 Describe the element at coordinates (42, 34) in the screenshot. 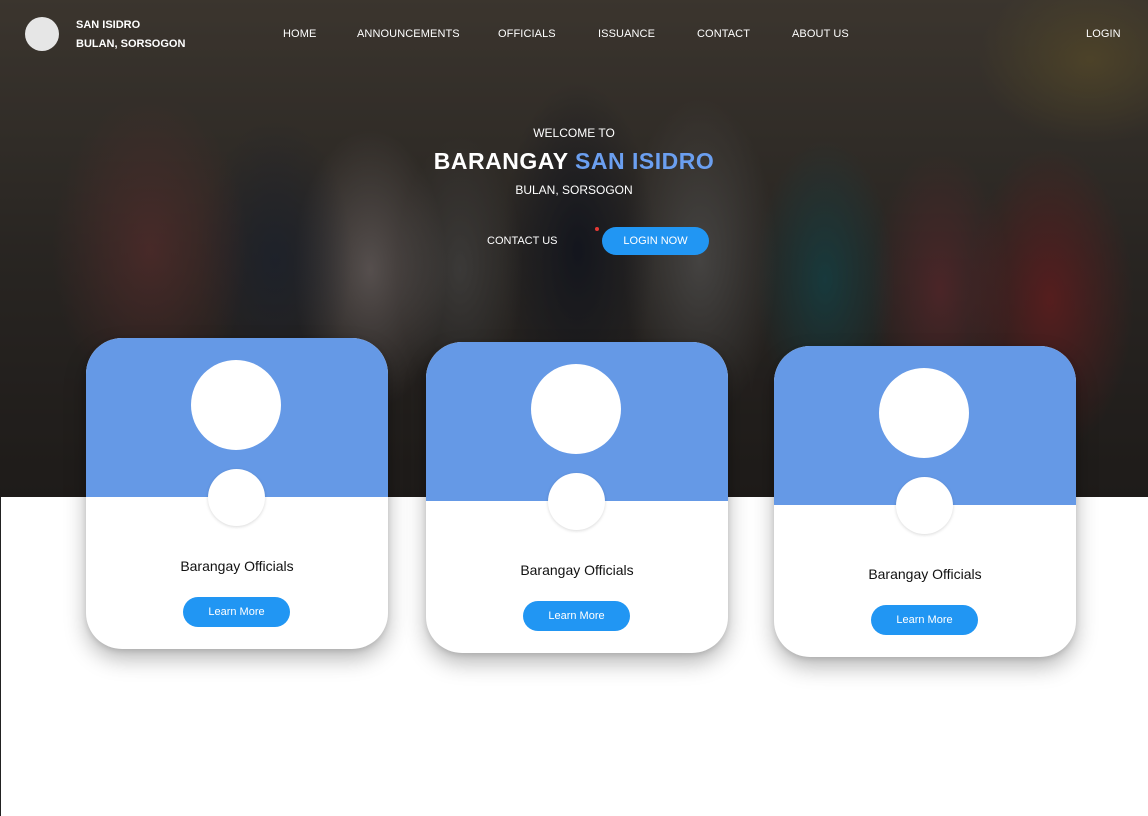

I see `barangay-logo` at that location.